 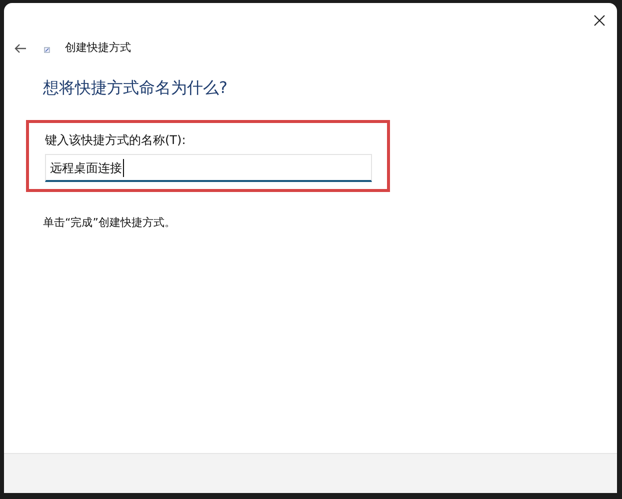 What do you see at coordinates (135, 88) in the screenshot?
I see `page-heading: 想将快捷方式命名为什么?` at bounding box center [135, 88].